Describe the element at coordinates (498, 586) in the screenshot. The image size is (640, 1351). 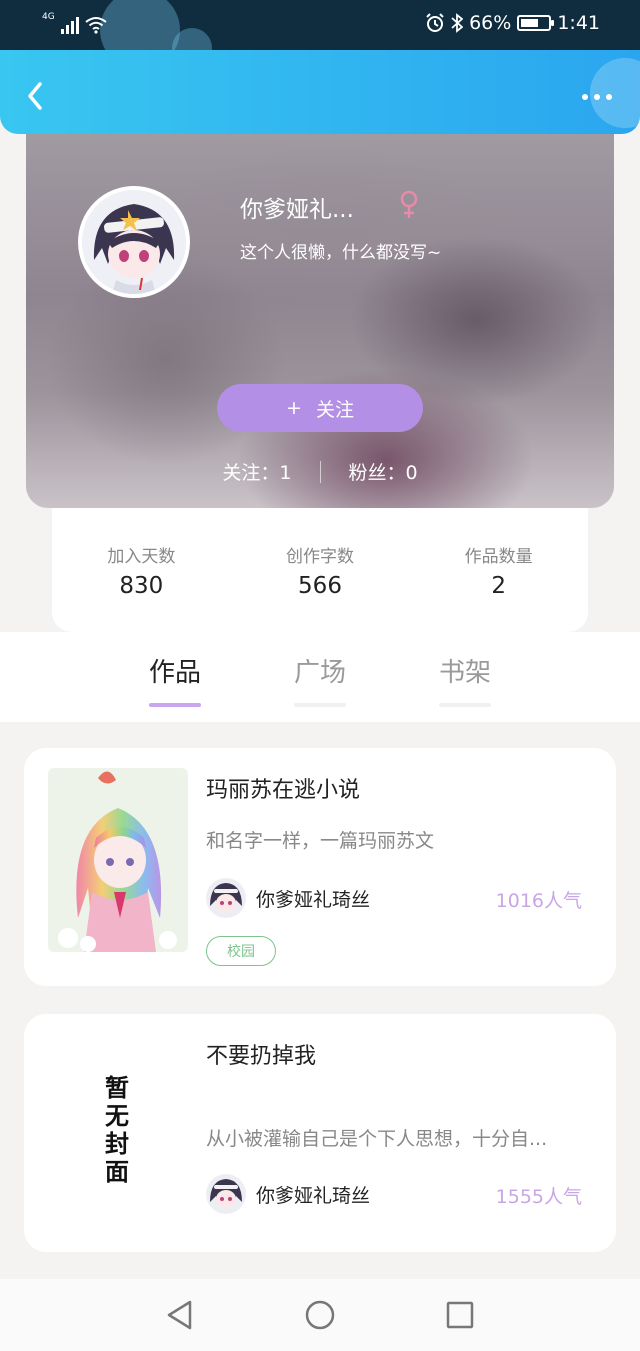
I see `stat-value: 2` at that location.